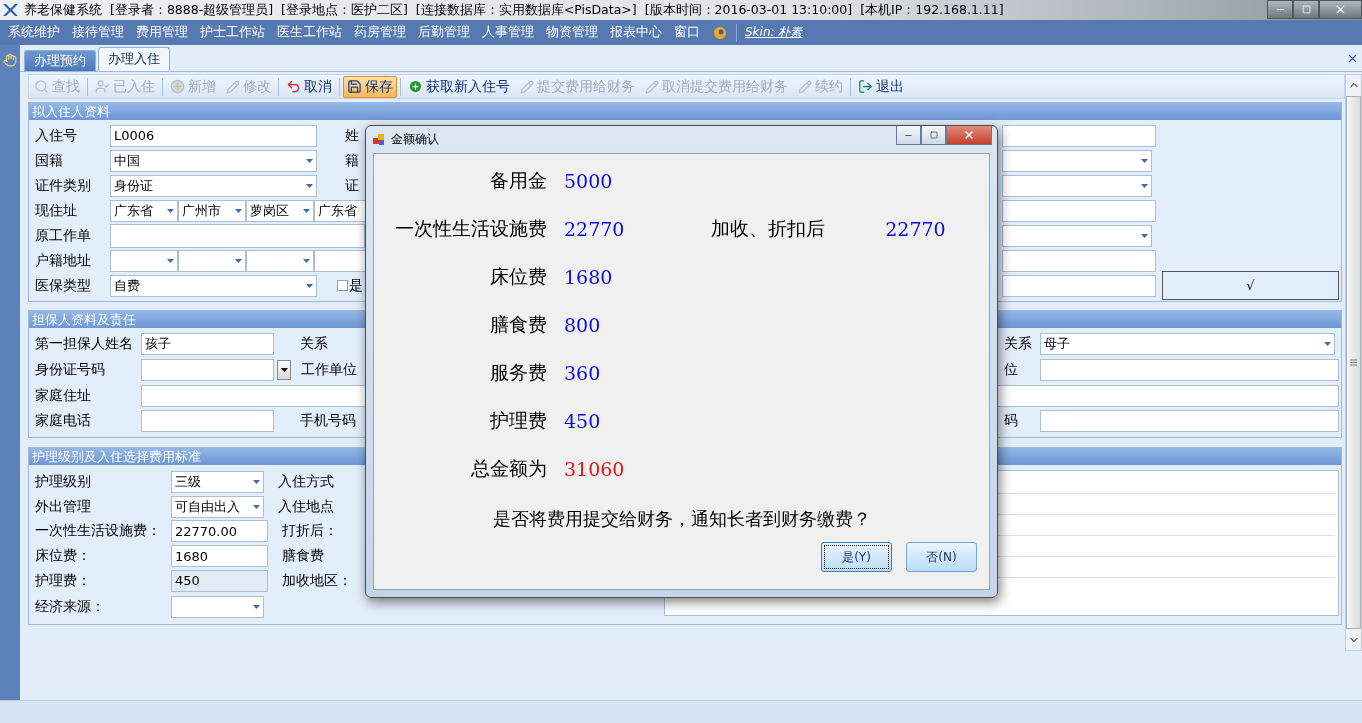 Image resolution: width=1362 pixels, height=723 pixels. Describe the element at coordinates (588, 277) in the screenshot. I see `fee-value: 1680` at that location.